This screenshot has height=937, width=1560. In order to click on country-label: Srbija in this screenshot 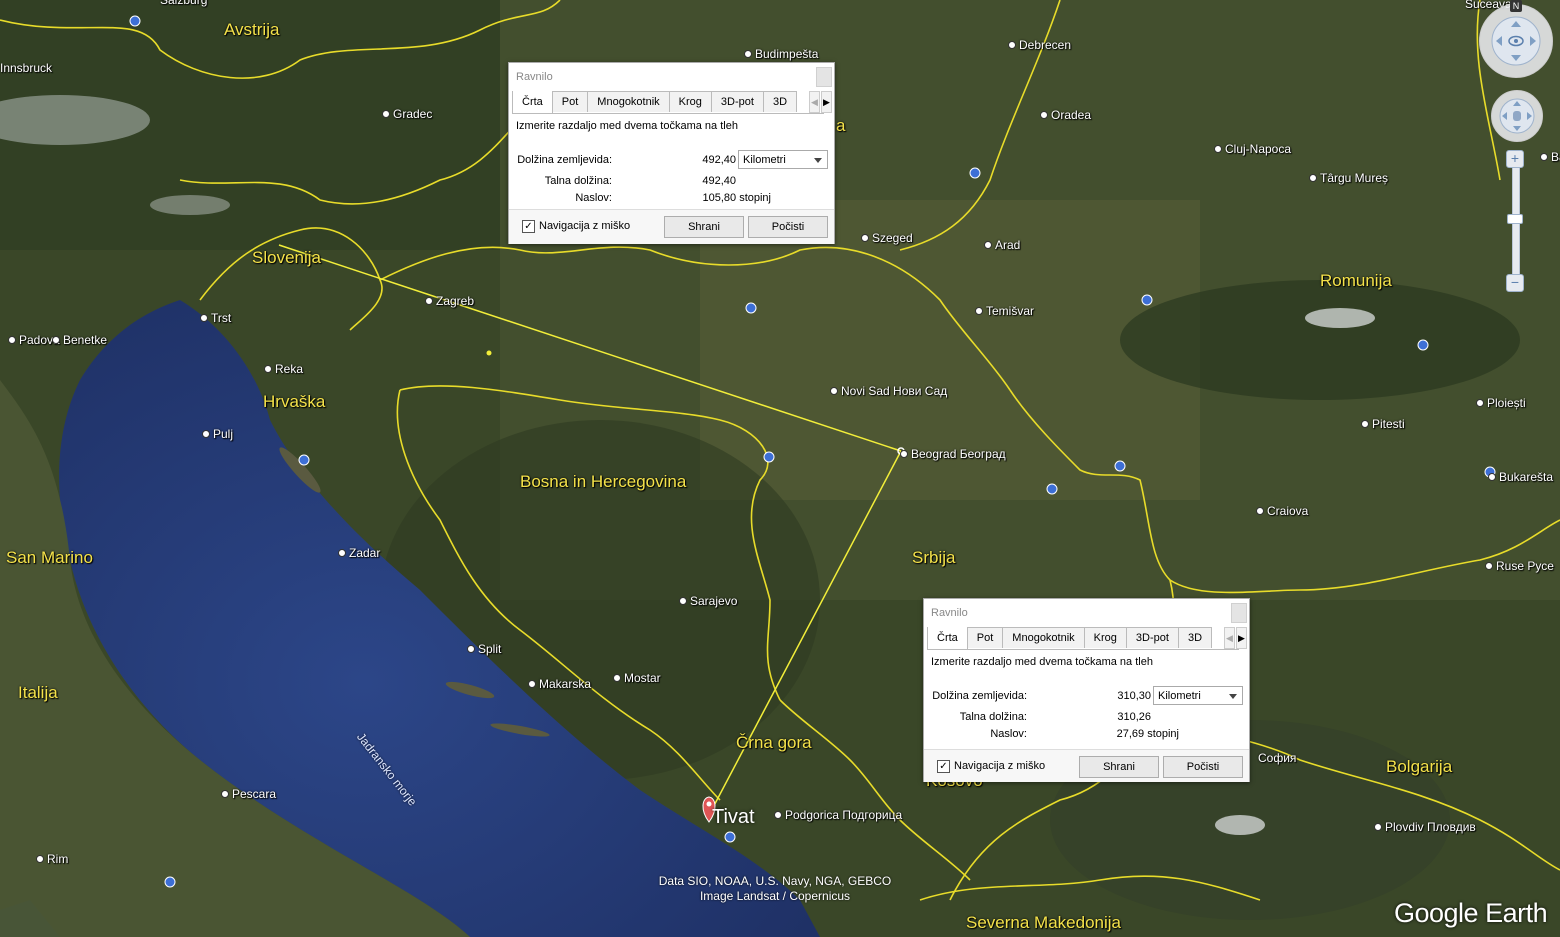, I will do `click(934, 557)`.